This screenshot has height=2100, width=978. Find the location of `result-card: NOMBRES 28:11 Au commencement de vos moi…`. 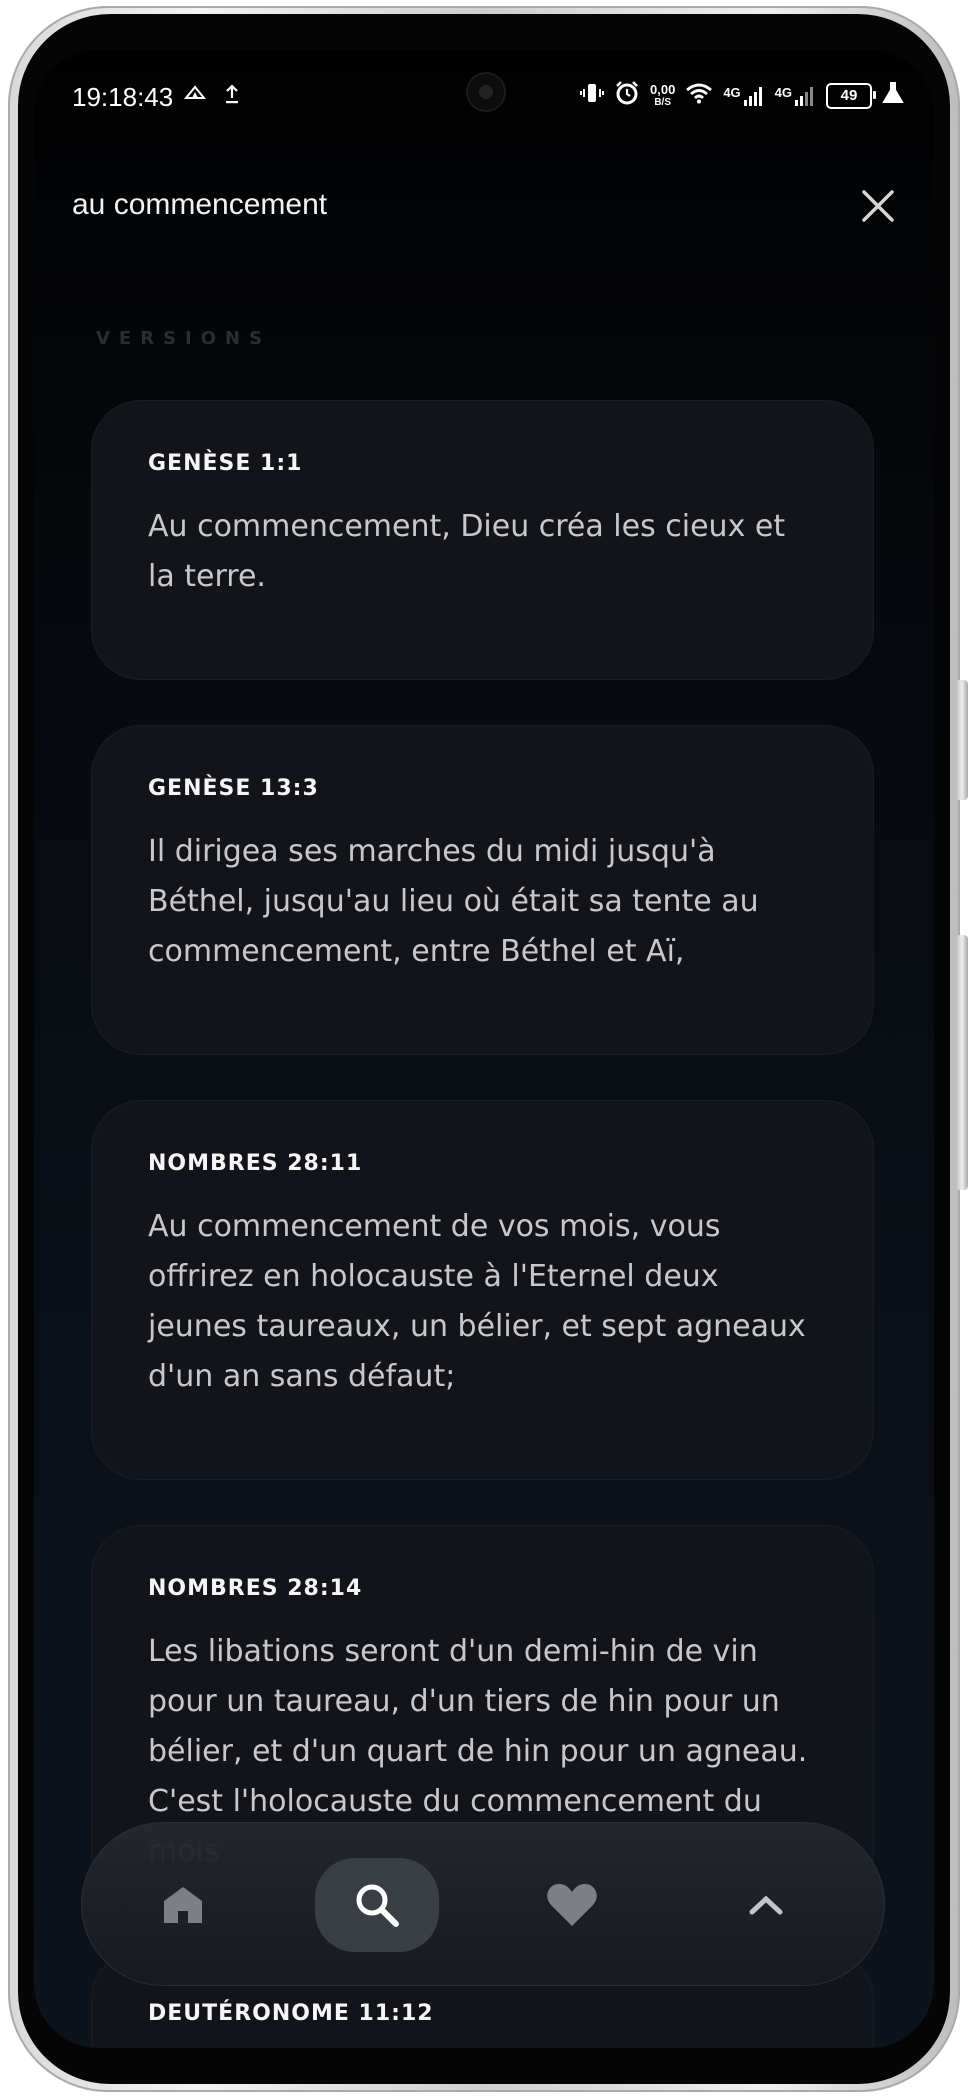

result-card: NOMBRES 28:11 Au commencement de vos moi… is located at coordinates (482, 1290).